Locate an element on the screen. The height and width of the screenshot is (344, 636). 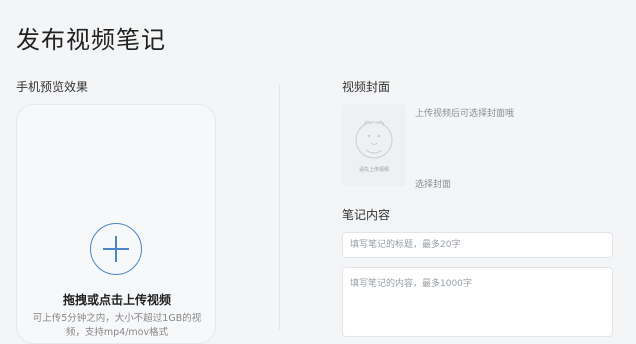
cover-placeholder-caption: 请先上传视频 is located at coordinates (373, 170).